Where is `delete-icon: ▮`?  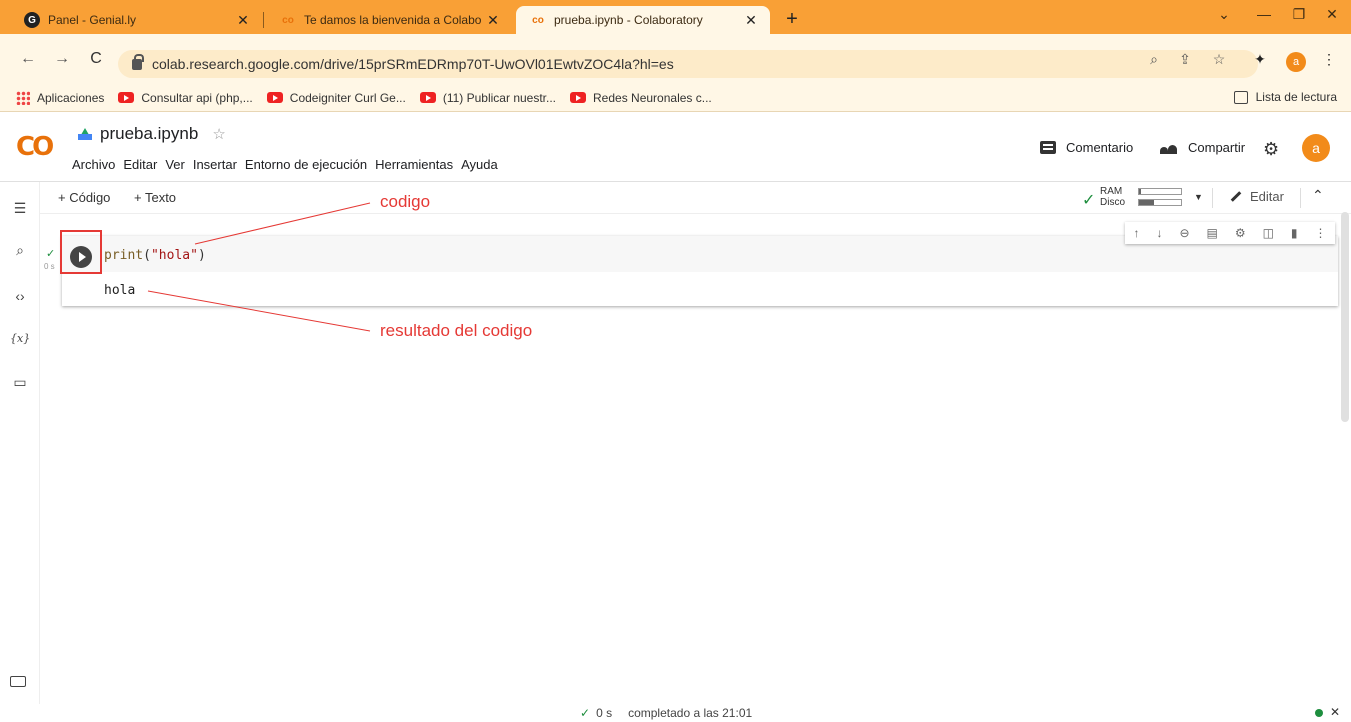
delete-icon: ▮ is located at coordinates (1294, 233).